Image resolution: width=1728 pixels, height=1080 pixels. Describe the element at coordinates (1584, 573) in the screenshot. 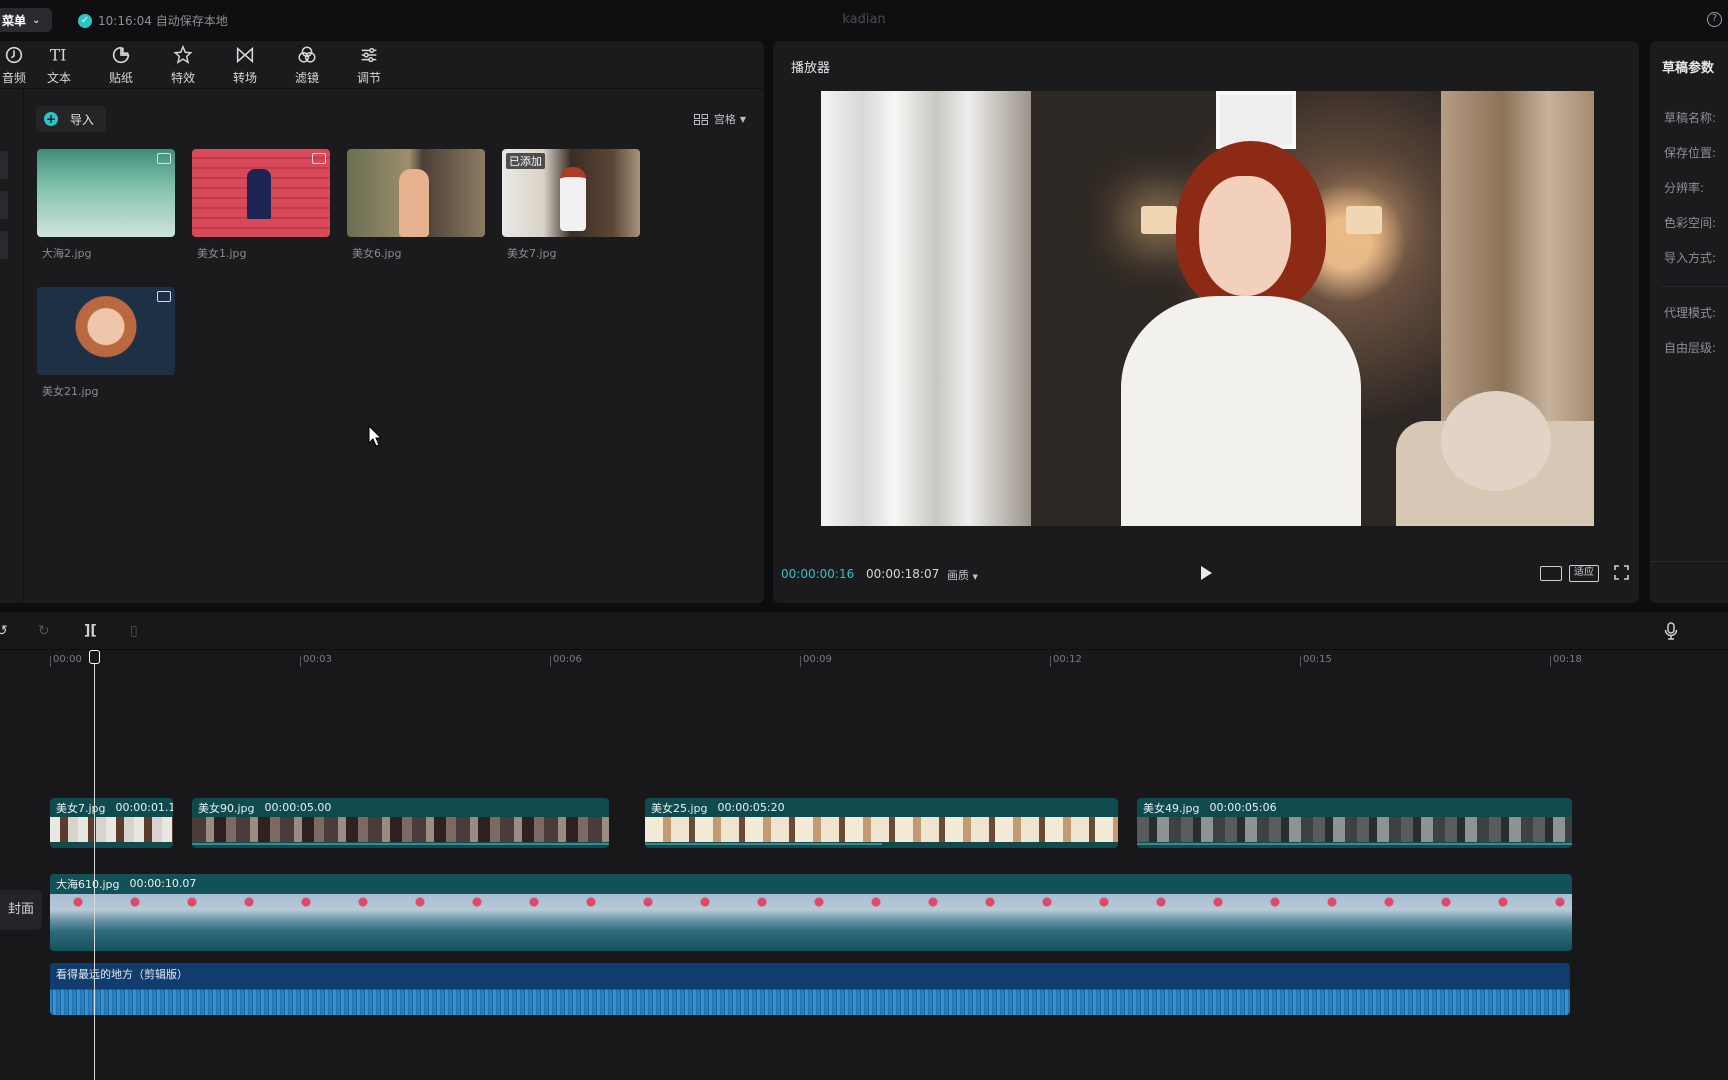

I see `fit-ratio-button: 适应` at that location.